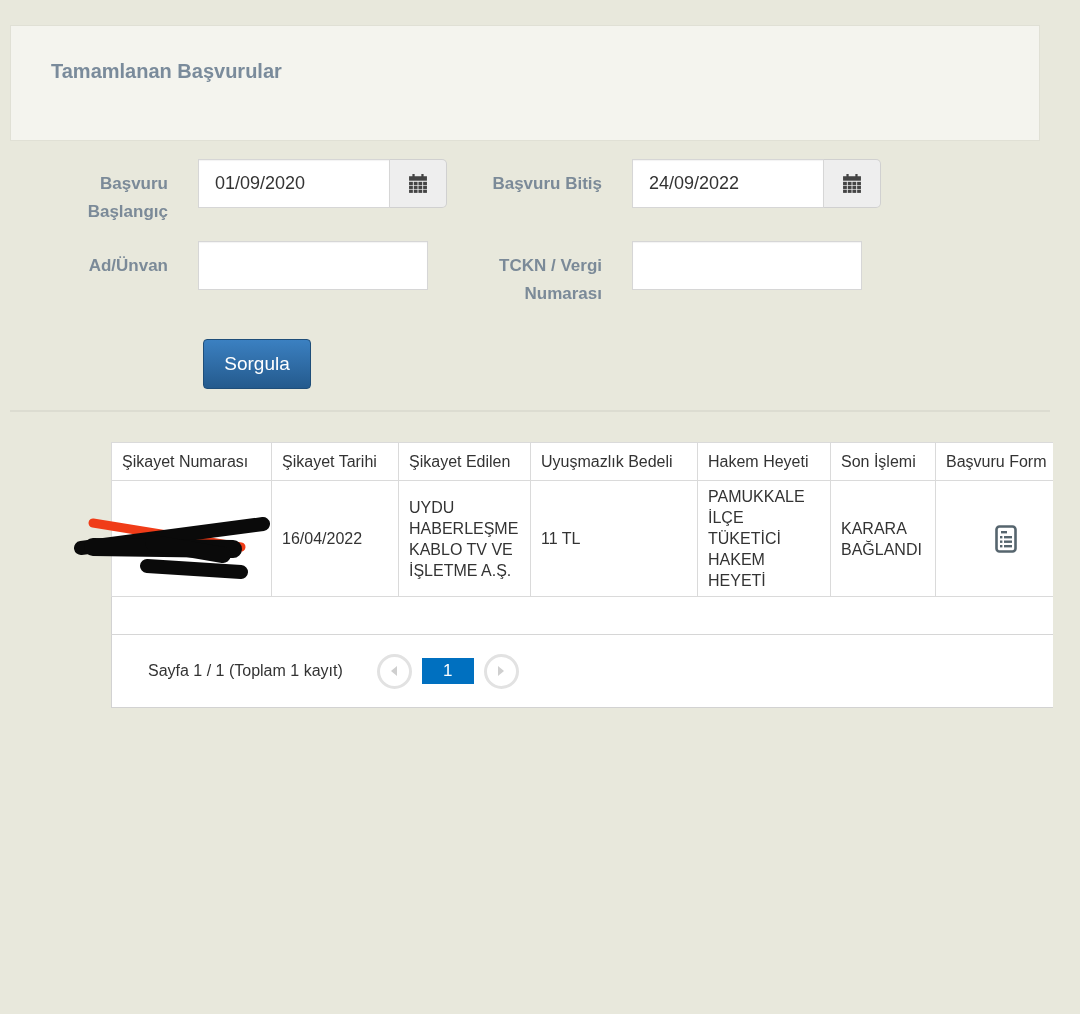 The height and width of the screenshot is (1014, 1080). I want to click on document-list-icon, so click(1006, 538).